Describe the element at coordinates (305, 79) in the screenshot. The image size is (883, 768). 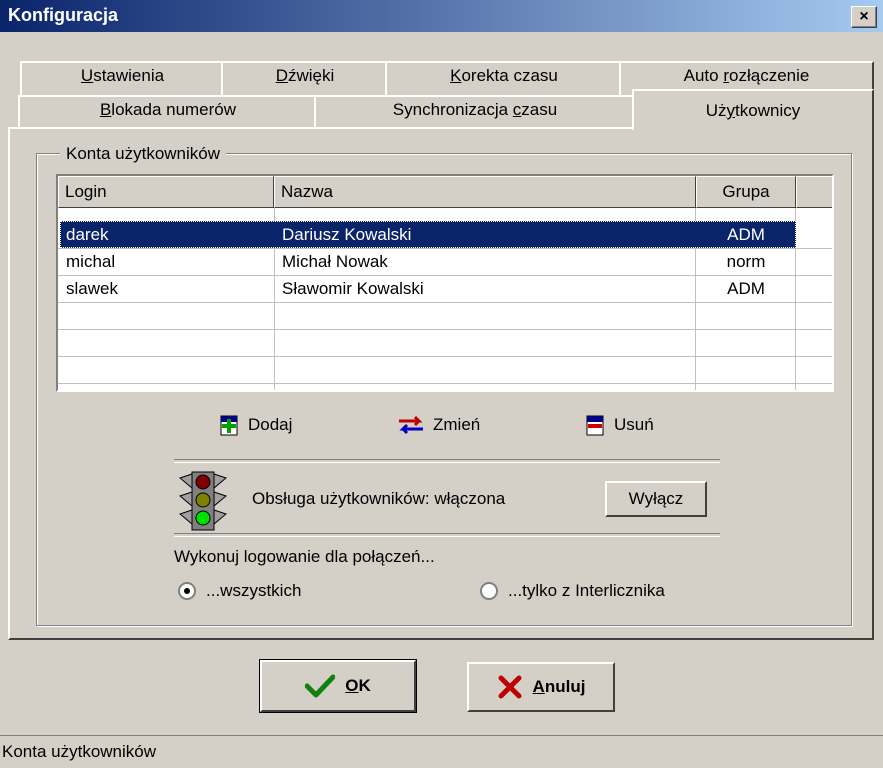
I see `tab-dzwieki: Dźwięki` at that location.